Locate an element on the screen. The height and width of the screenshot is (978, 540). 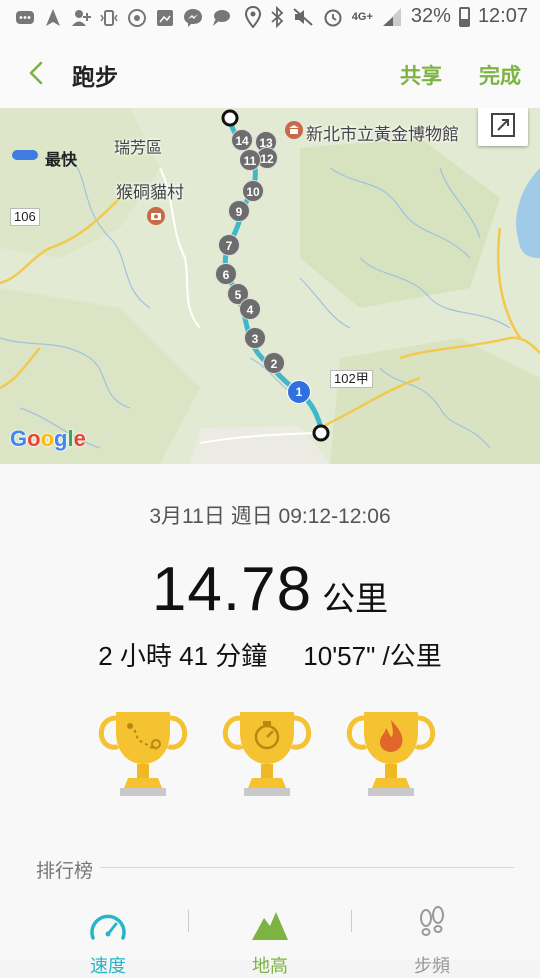
route-marker-9: 9 is located at coordinates (239, 211).